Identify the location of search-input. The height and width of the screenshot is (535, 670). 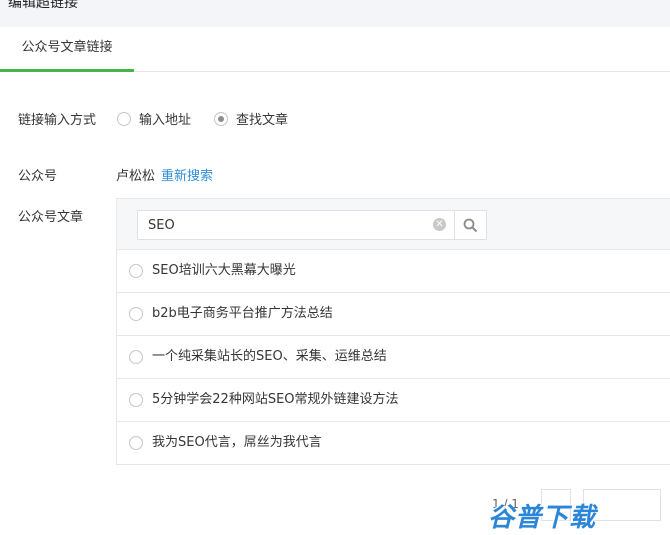
(288, 225).